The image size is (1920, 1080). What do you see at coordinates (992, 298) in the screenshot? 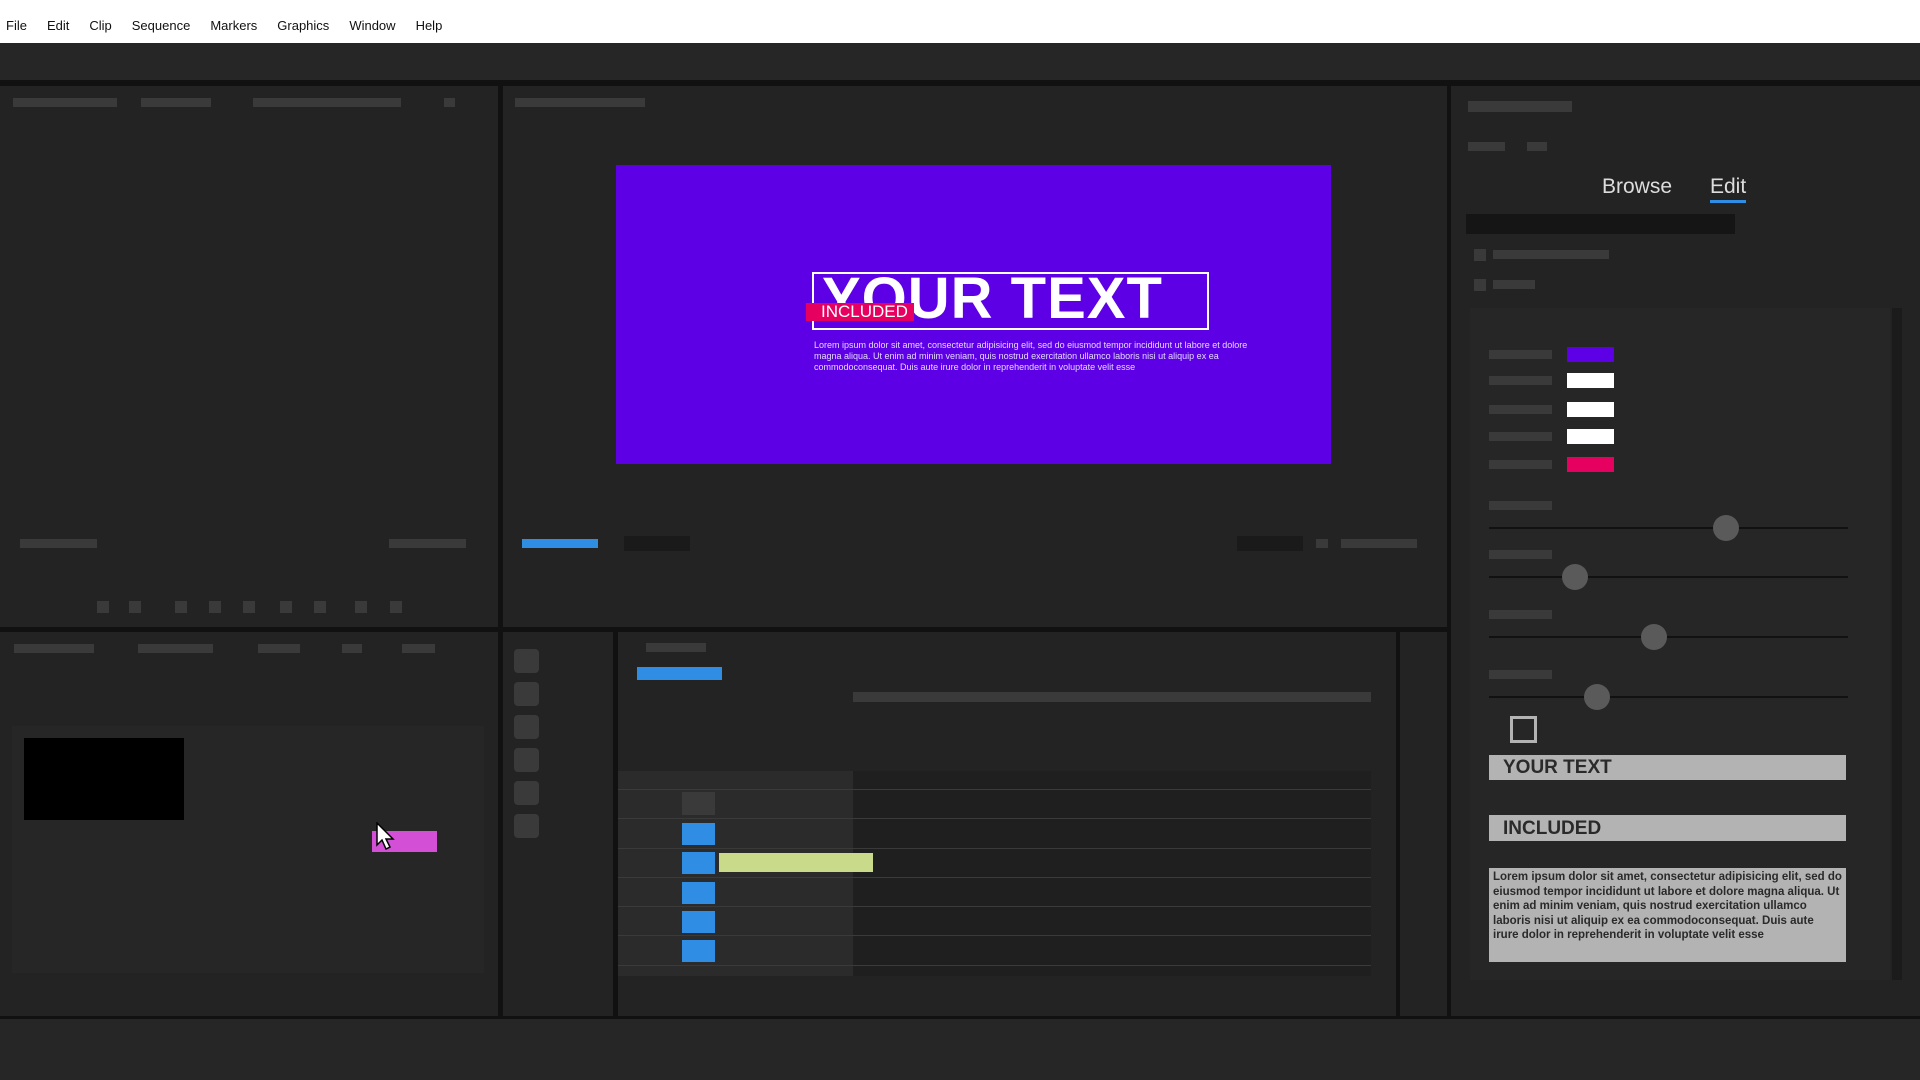
I see `preview-title: YOUR TEXT` at bounding box center [992, 298].